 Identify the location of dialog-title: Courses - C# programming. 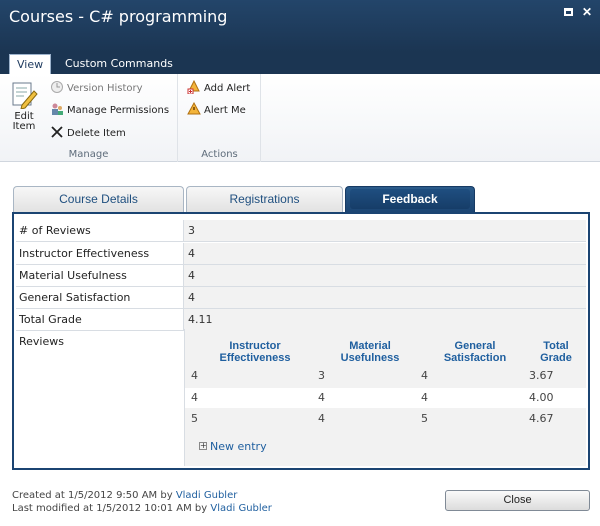
(118, 16).